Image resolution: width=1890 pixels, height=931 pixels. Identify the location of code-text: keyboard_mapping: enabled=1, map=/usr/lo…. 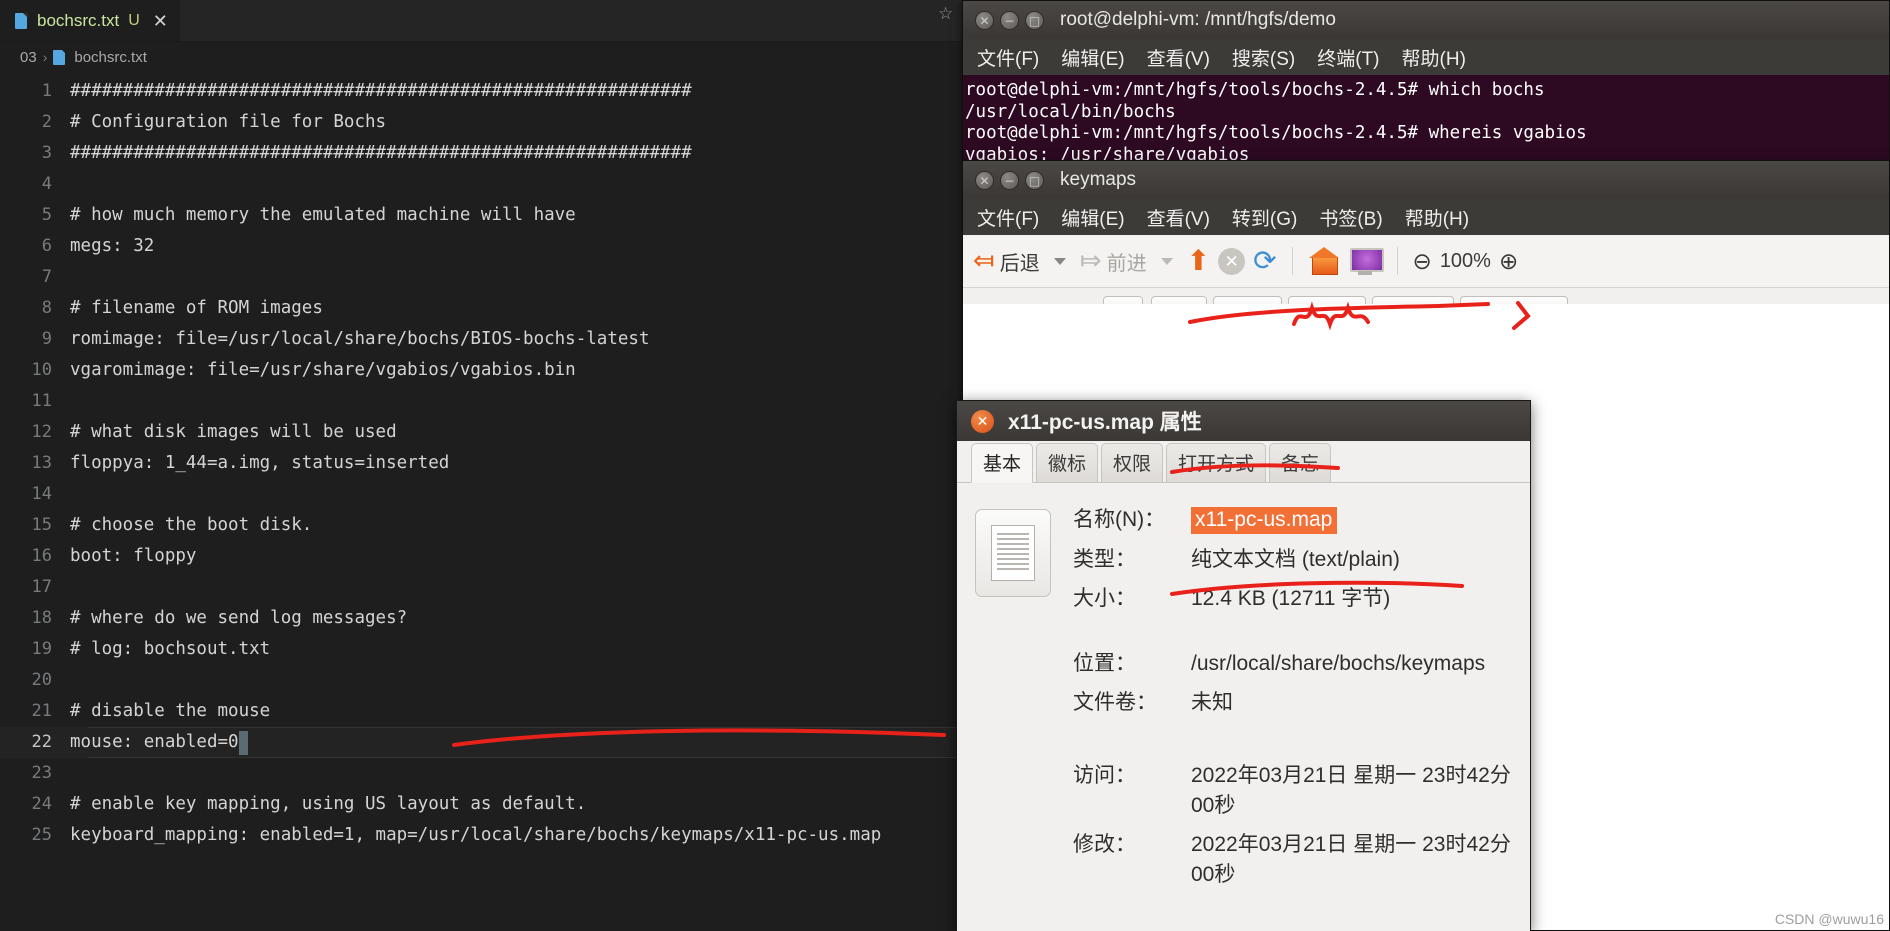
(476, 835).